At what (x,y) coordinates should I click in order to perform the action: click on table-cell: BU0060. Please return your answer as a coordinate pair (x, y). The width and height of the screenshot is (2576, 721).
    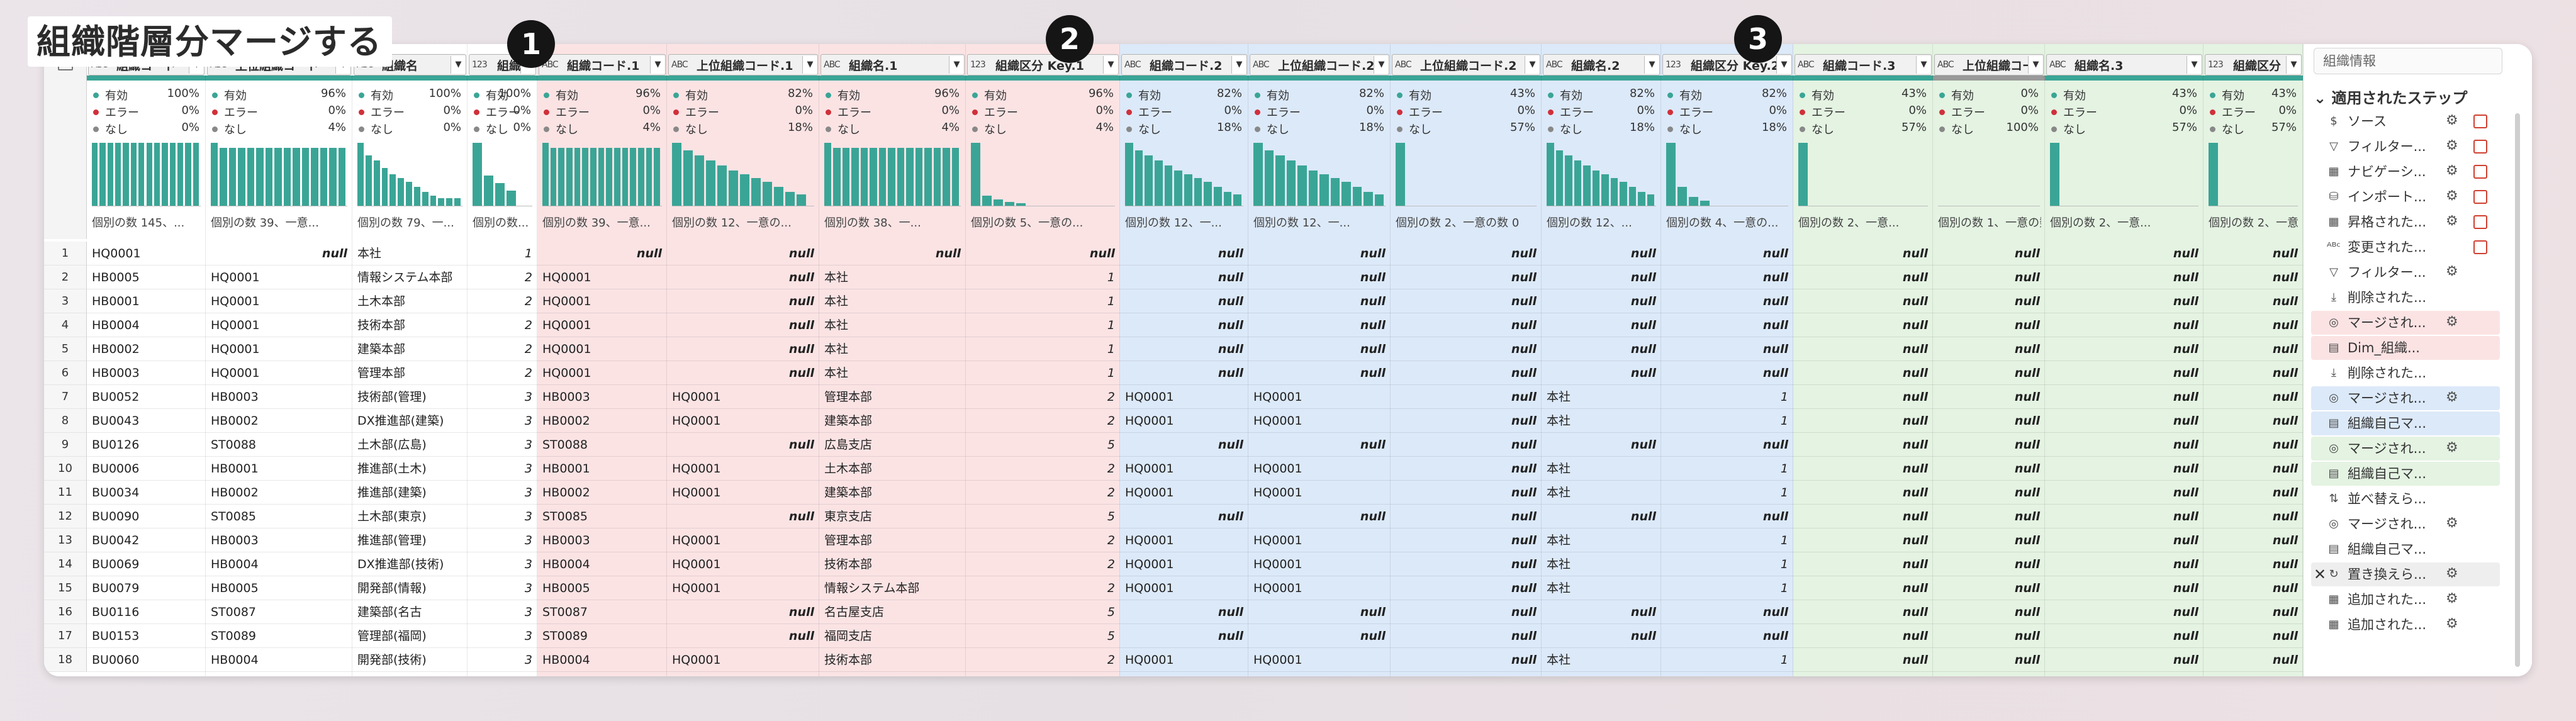
    Looking at the image, I should click on (146, 660).